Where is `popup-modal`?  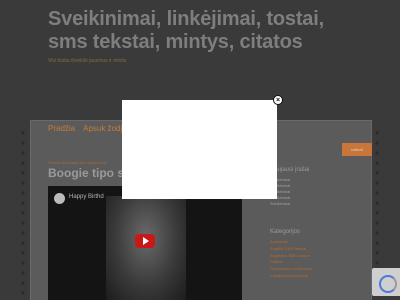 popup-modal is located at coordinates (199, 149).